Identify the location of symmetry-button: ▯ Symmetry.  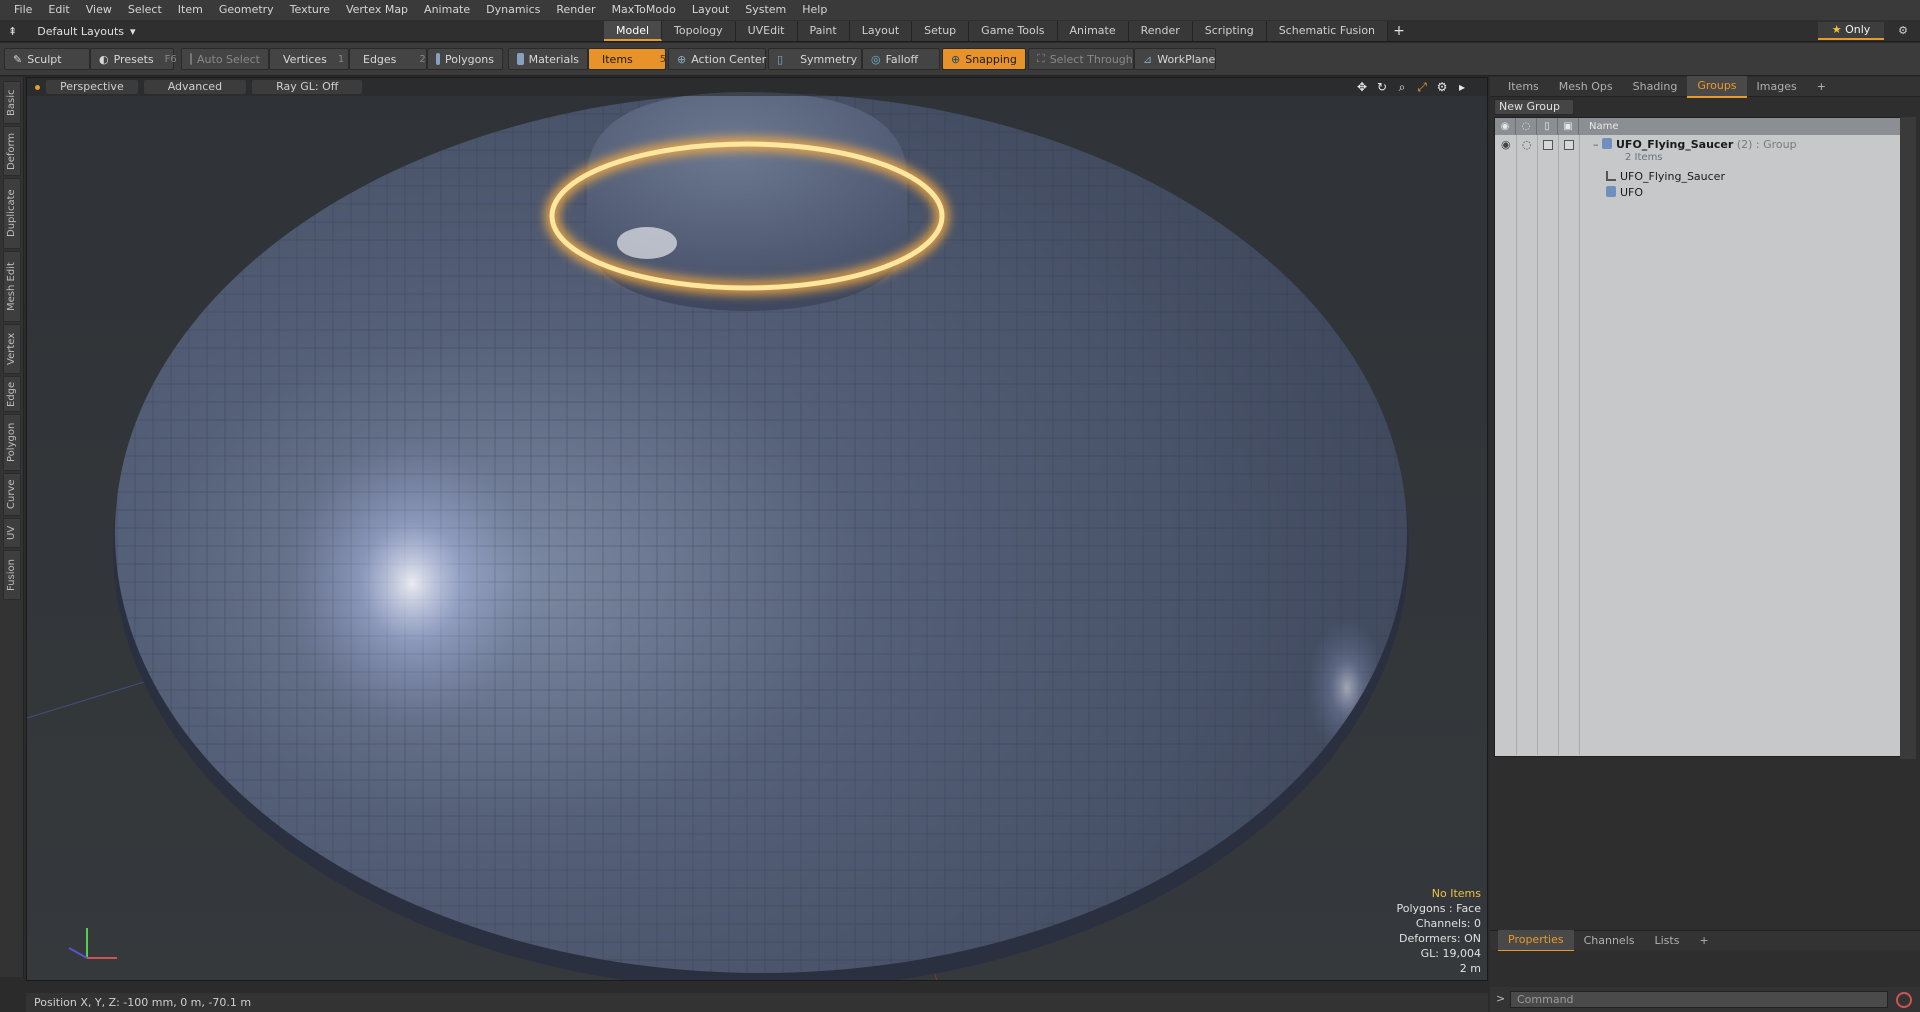
(815, 59).